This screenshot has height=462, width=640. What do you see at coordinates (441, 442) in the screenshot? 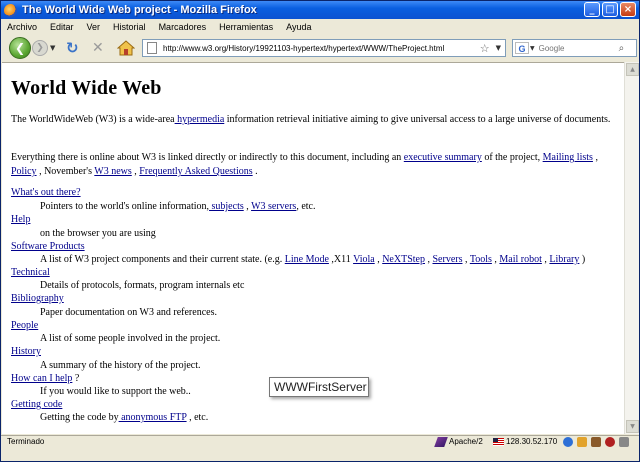
I see `server-icon` at bounding box center [441, 442].